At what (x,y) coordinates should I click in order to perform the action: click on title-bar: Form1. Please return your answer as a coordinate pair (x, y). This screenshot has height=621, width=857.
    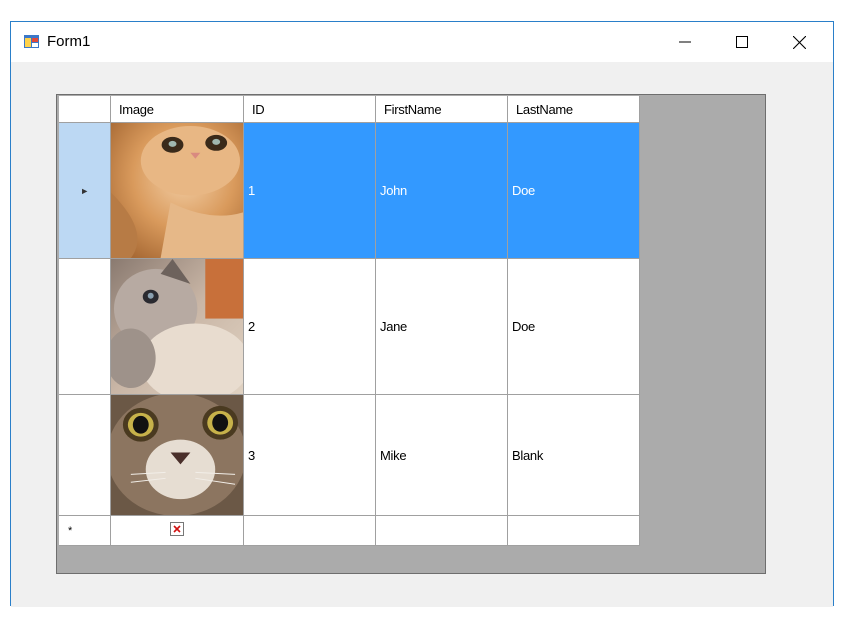
    Looking at the image, I should click on (422, 42).